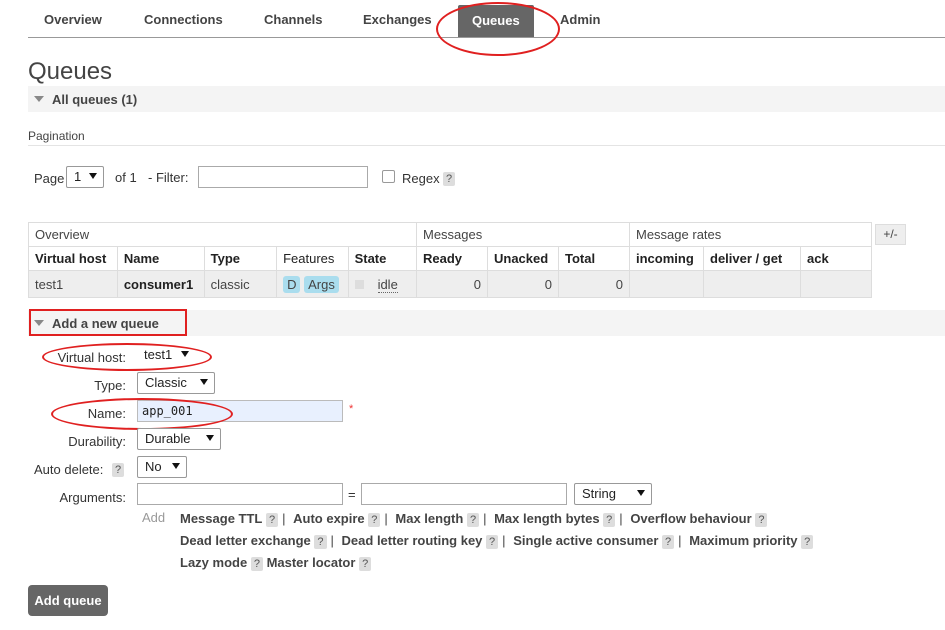 Image resolution: width=945 pixels, height=630 pixels. What do you see at coordinates (523, 284) in the screenshot?
I see `cell-unacked: 0` at bounding box center [523, 284].